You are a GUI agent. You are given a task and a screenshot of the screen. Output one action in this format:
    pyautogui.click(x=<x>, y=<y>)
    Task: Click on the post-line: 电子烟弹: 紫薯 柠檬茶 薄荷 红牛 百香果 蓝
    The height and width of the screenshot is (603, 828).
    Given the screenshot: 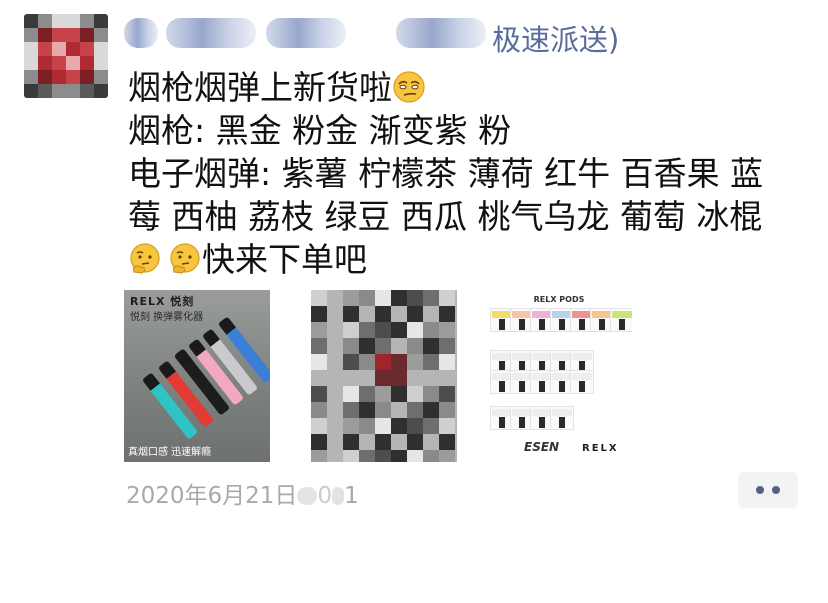 What is the action you would take?
    pyautogui.click(x=446, y=173)
    